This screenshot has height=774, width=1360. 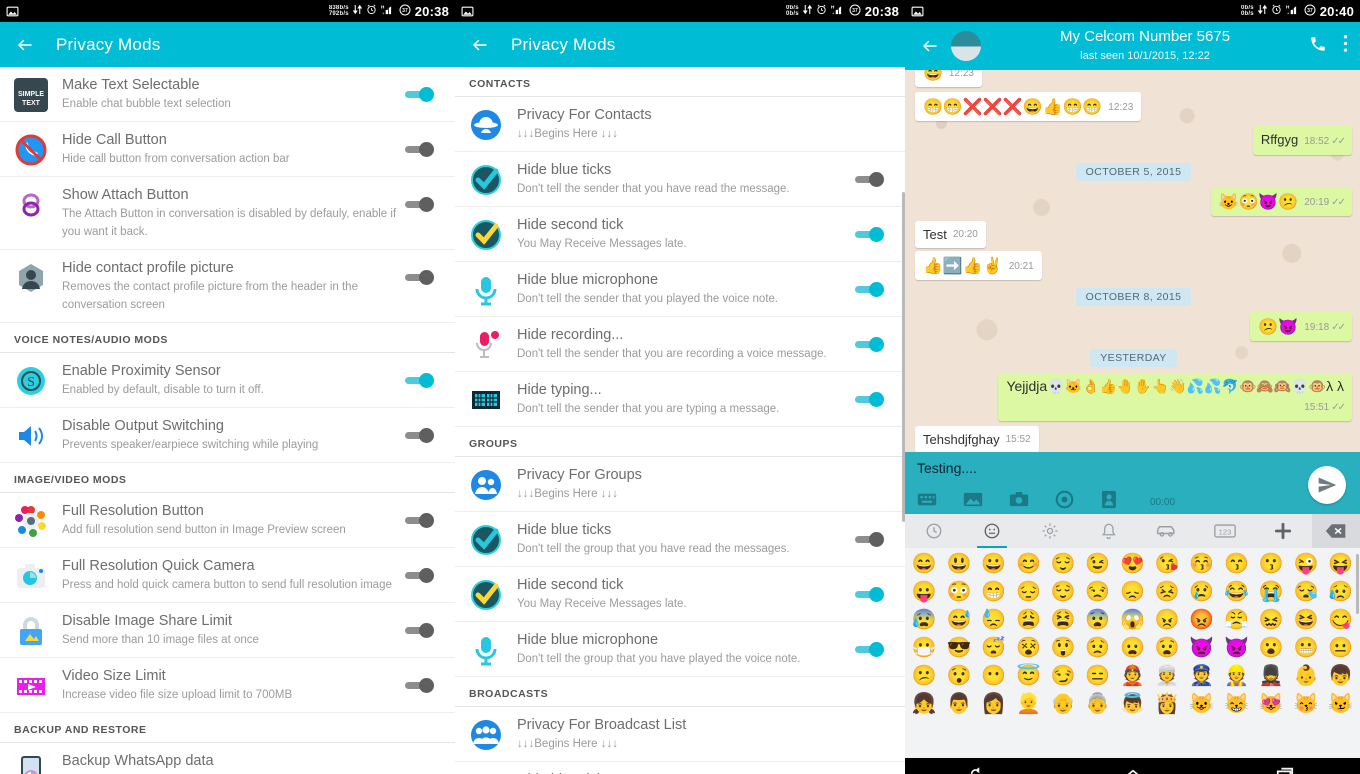 What do you see at coordinates (977, 439) in the screenshot?
I see `chat-bubble: Tehshdjfghay 15:52` at bounding box center [977, 439].